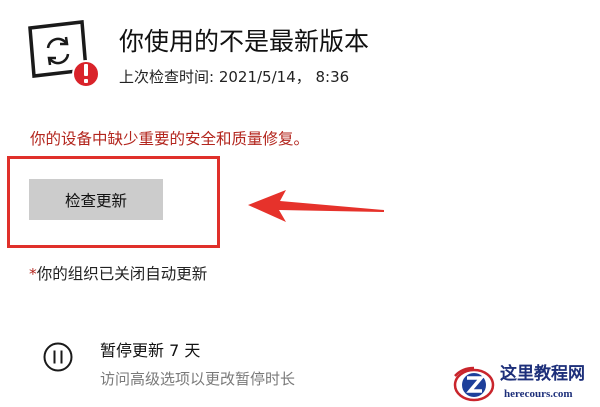 The height and width of the screenshot is (407, 600). What do you see at coordinates (122, 274) in the screenshot?
I see `org-note-text: 你的组织已关闭自动更新` at bounding box center [122, 274].